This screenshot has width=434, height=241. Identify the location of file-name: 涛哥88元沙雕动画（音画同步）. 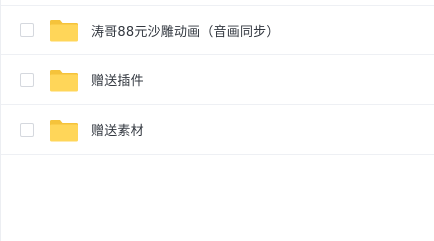
(185, 30).